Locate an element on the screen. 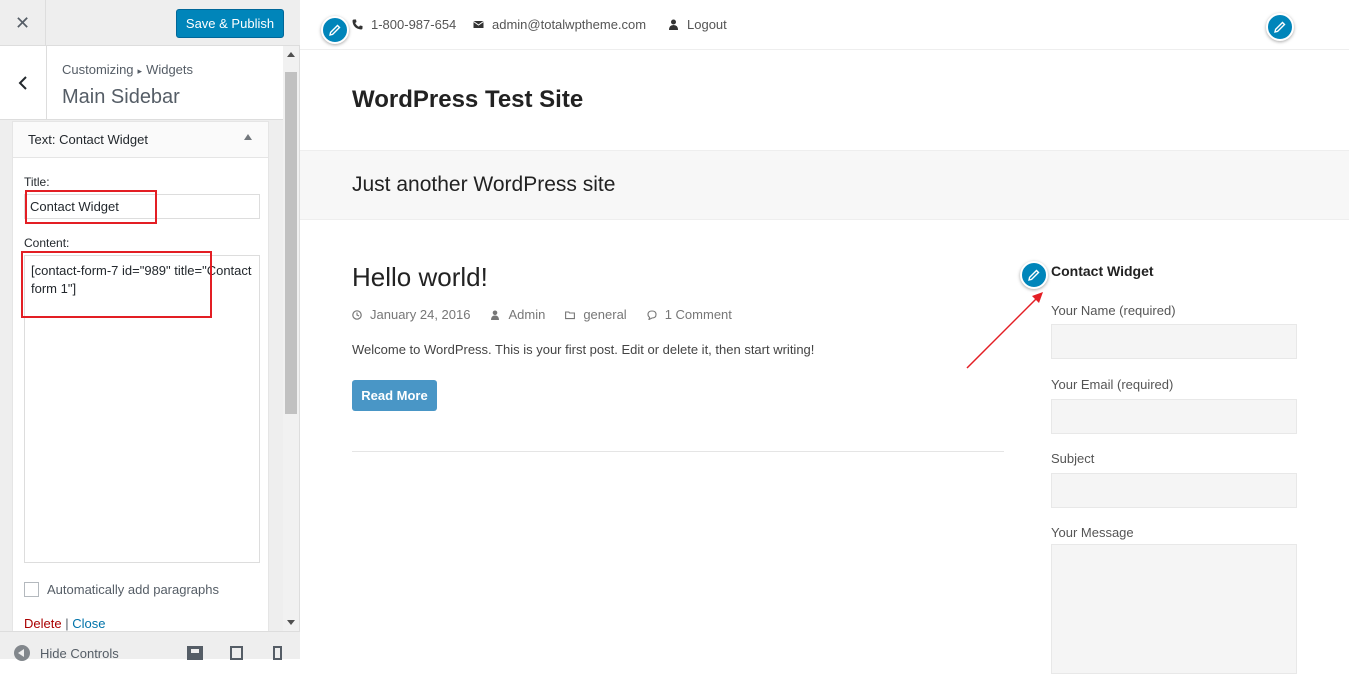 The width and height of the screenshot is (1349, 674). envelope-icon is located at coordinates (478, 24).